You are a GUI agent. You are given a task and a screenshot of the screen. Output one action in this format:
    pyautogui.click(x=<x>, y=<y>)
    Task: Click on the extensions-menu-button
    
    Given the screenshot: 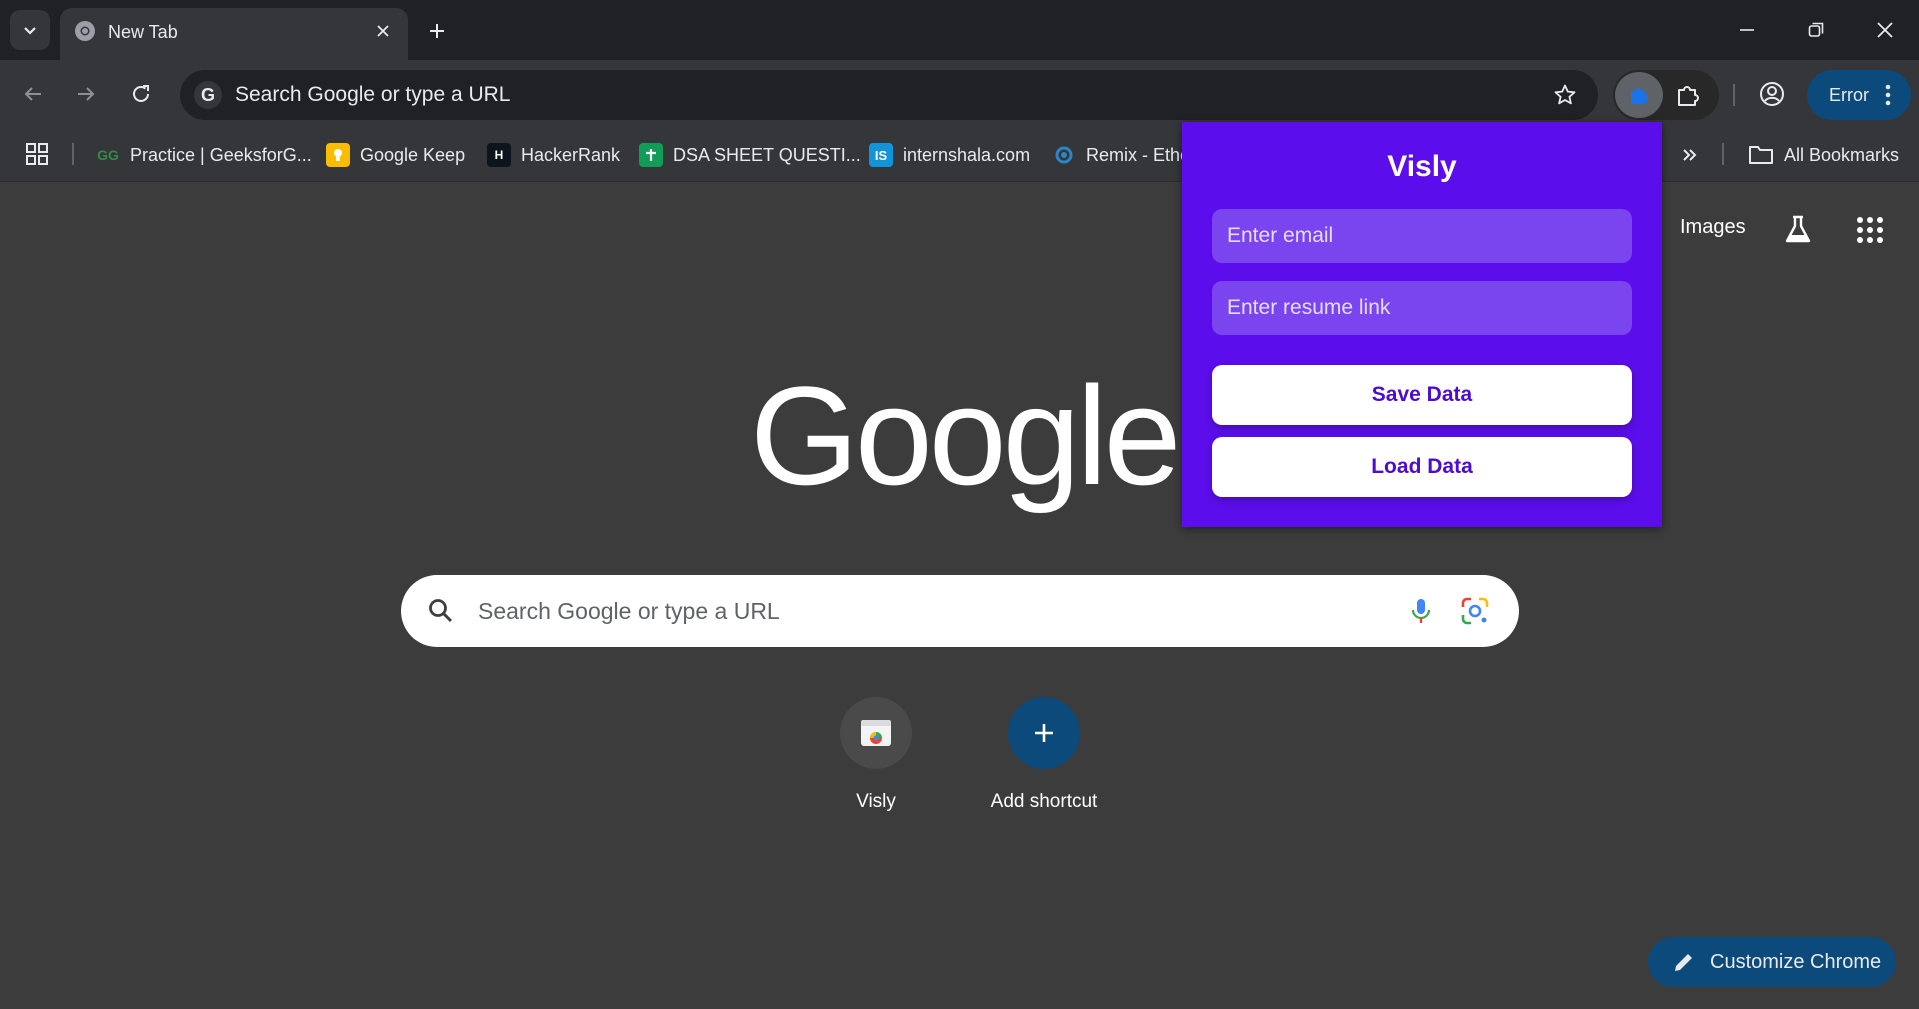 What is the action you would take?
    pyautogui.click(x=1688, y=95)
    